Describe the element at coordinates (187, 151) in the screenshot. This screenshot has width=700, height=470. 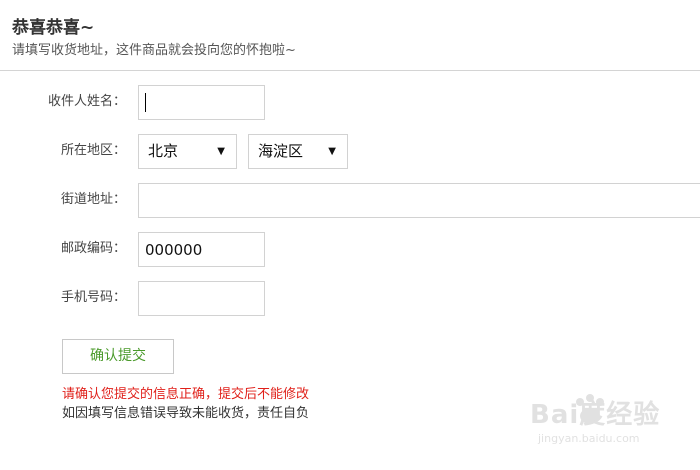
I see `city-select: 北京 ▼` at that location.